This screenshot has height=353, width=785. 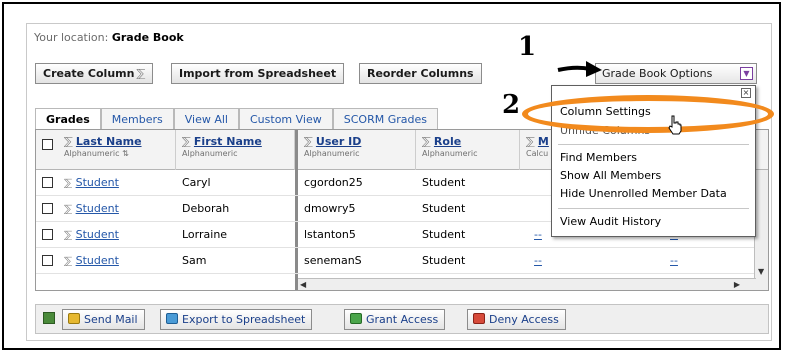 What do you see at coordinates (761, 271) in the screenshot?
I see `scroll-down-icon: ▼` at bounding box center [761, 271].